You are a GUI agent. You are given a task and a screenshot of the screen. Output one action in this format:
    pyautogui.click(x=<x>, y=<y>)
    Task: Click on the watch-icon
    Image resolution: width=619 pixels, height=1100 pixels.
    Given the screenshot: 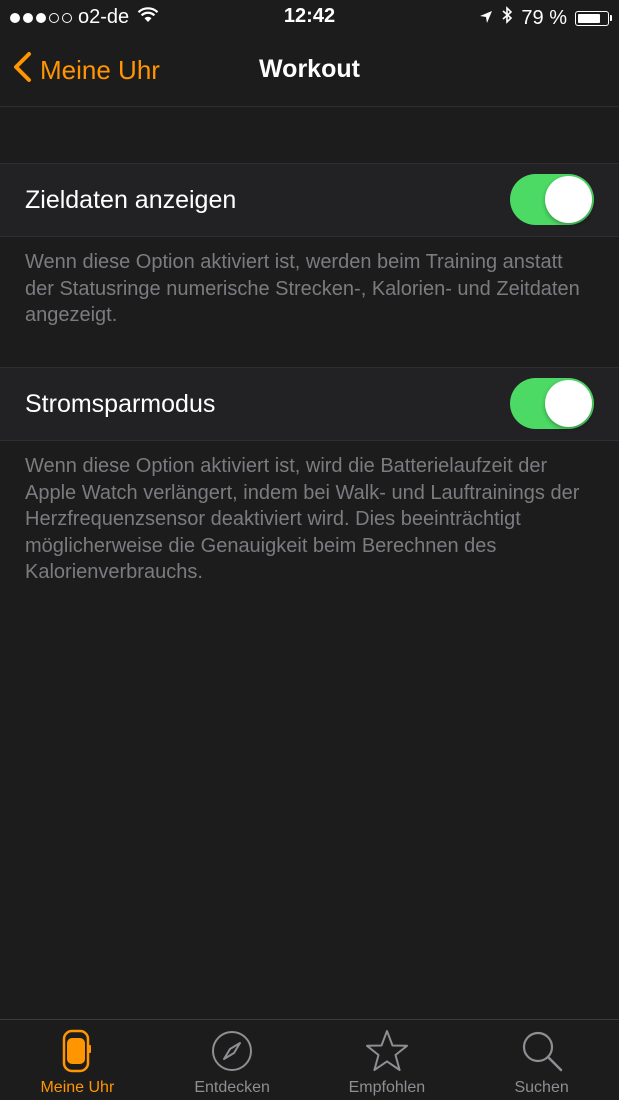 What is the action you would take?
    pyautogui.click(x=77, y=1051)
    